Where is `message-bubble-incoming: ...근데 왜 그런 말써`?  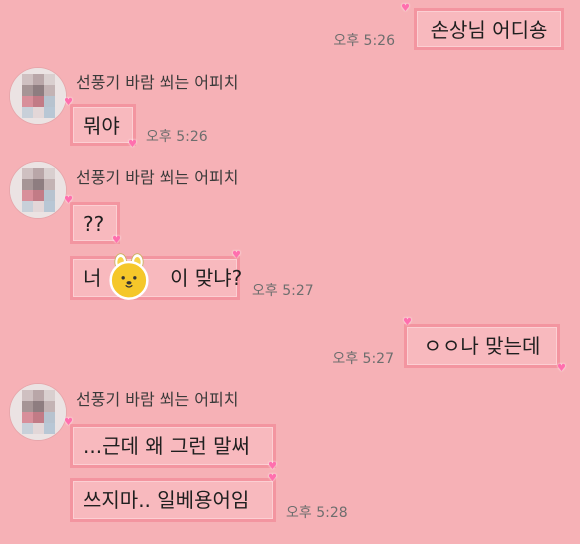
message-bubble-incoming: ...근데 왜 그런 말써 is located at coordinates (173, 446).